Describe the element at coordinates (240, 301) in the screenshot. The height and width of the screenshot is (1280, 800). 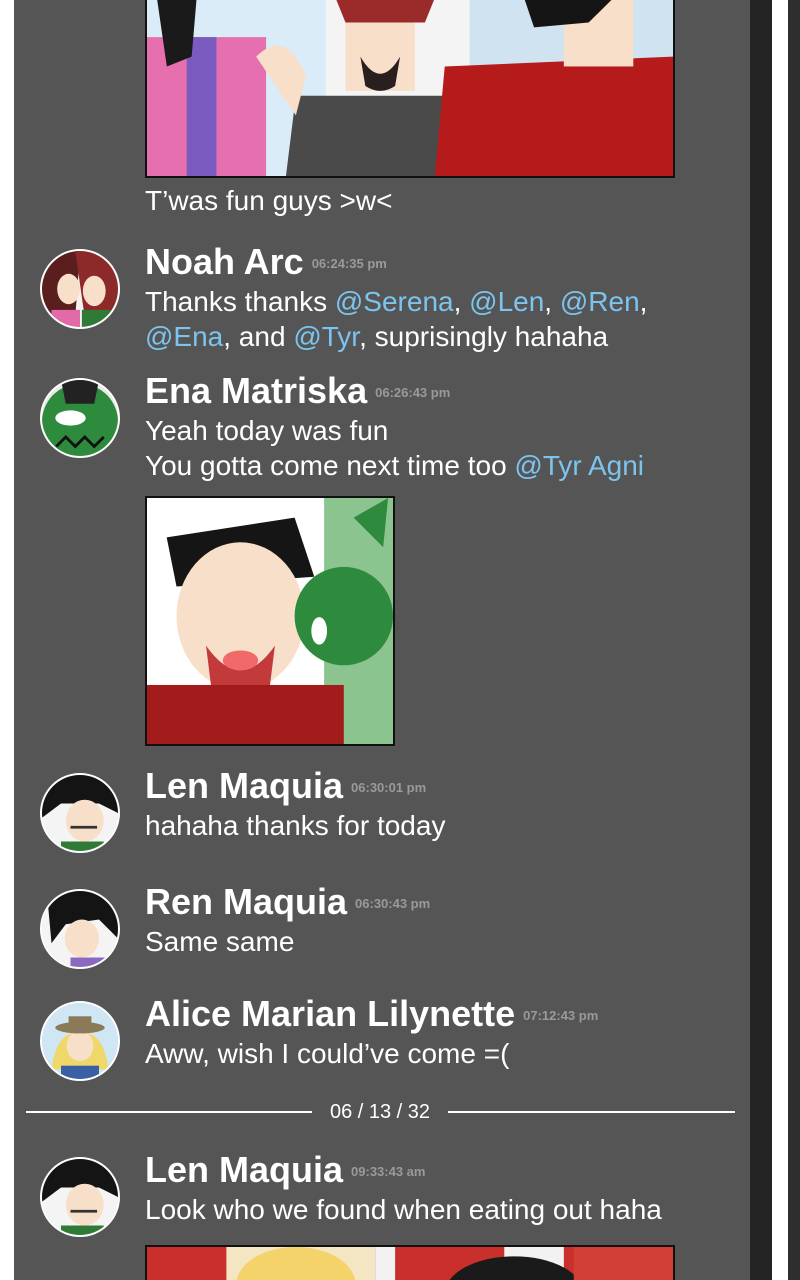
I see `text-fragment: Thanks thanks` at that location.